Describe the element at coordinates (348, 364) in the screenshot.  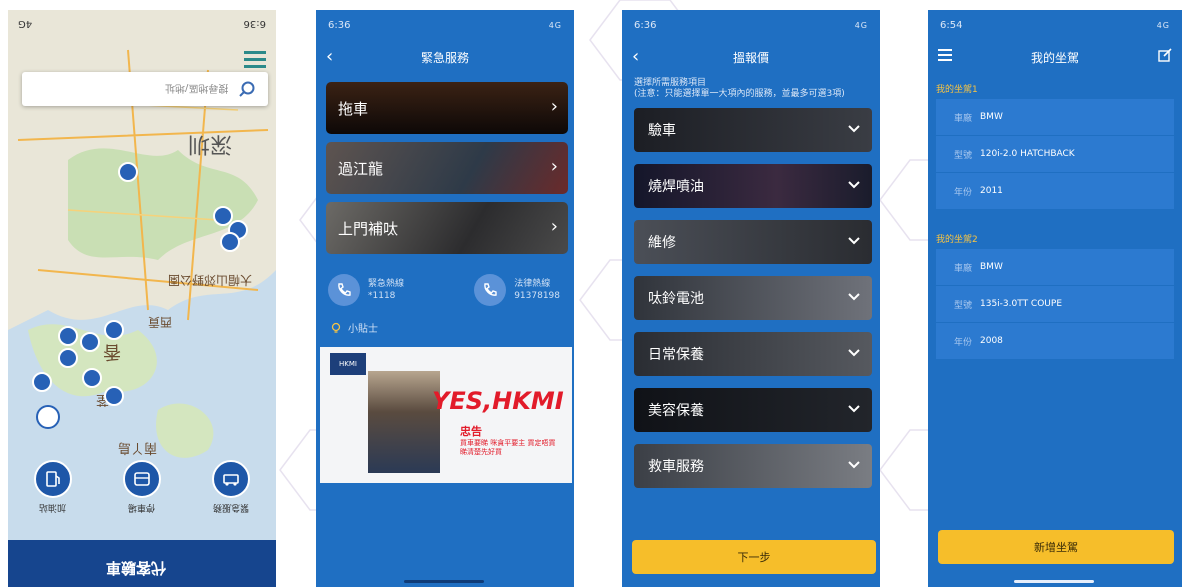
I see `hkmi-logo: HKMI` at that location.